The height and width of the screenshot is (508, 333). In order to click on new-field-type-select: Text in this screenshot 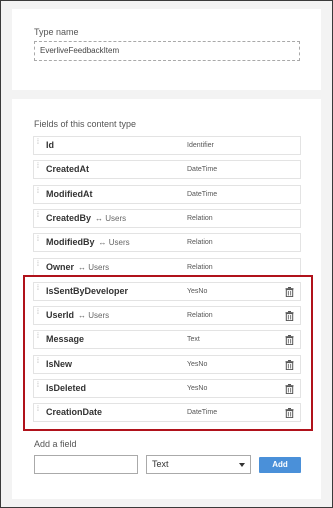, I will do `click(198, 464)`.